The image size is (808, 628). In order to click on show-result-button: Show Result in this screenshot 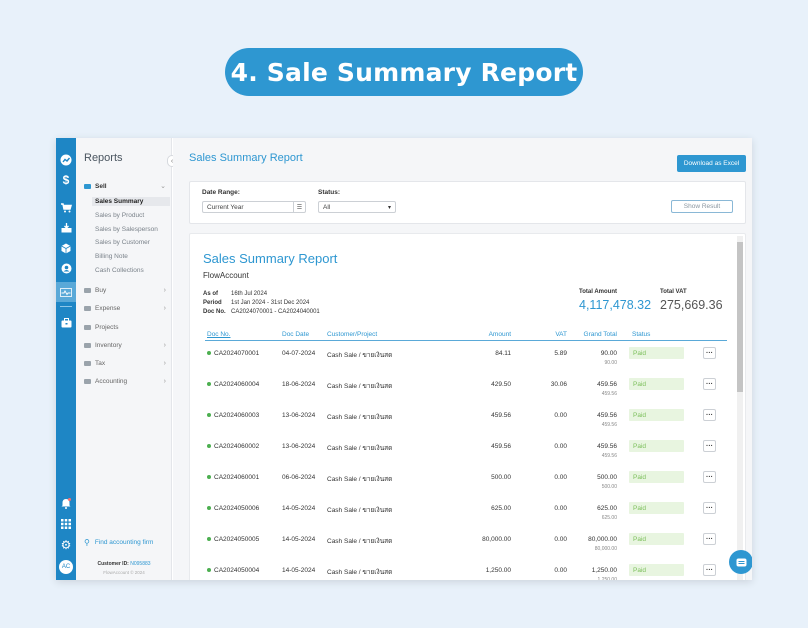, I will do `click(702, 206)`.